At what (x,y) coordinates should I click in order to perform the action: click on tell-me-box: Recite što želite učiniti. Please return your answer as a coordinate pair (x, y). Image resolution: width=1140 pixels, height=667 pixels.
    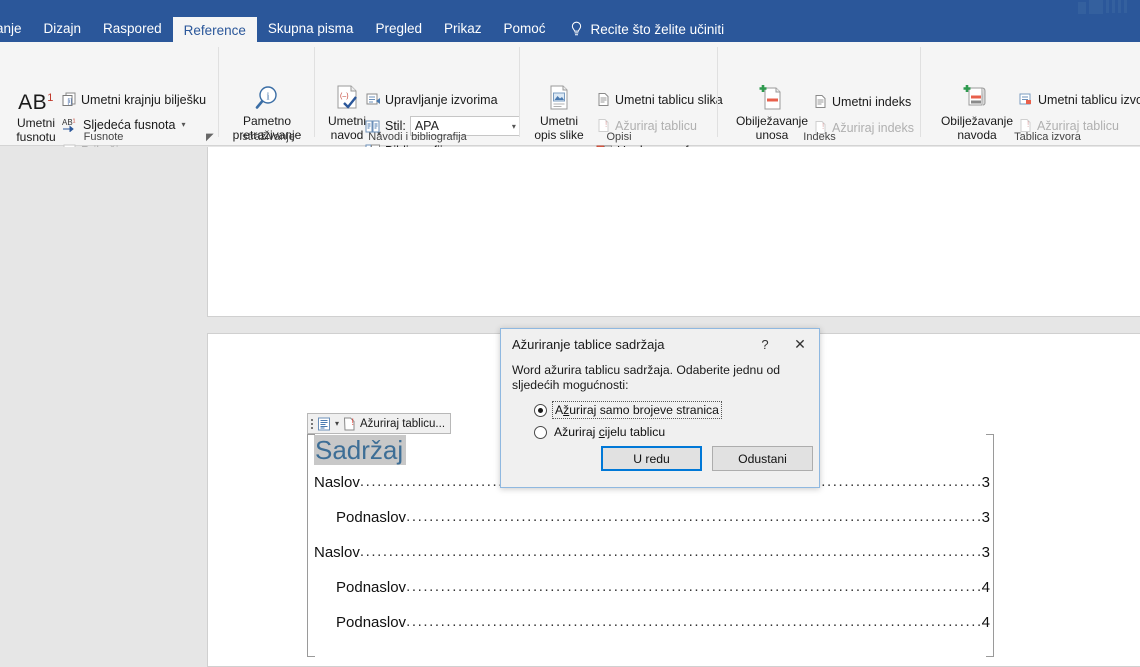
    Looking at the image, I should click on (647, 29).